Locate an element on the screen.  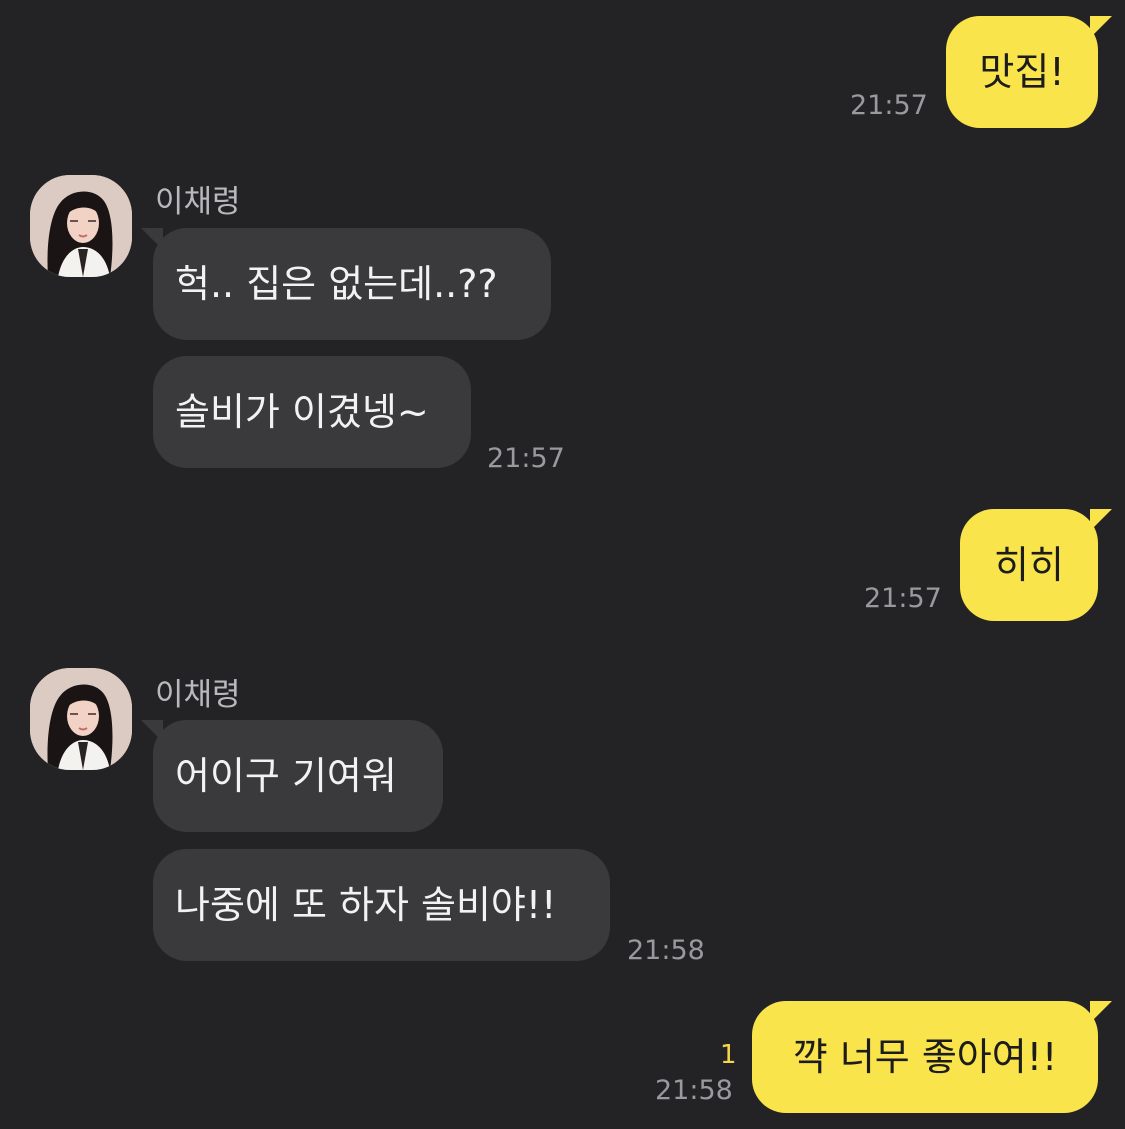
their-message-bubble: 헉.. 집은 없는데..?? is located at coordinates (346, 284).